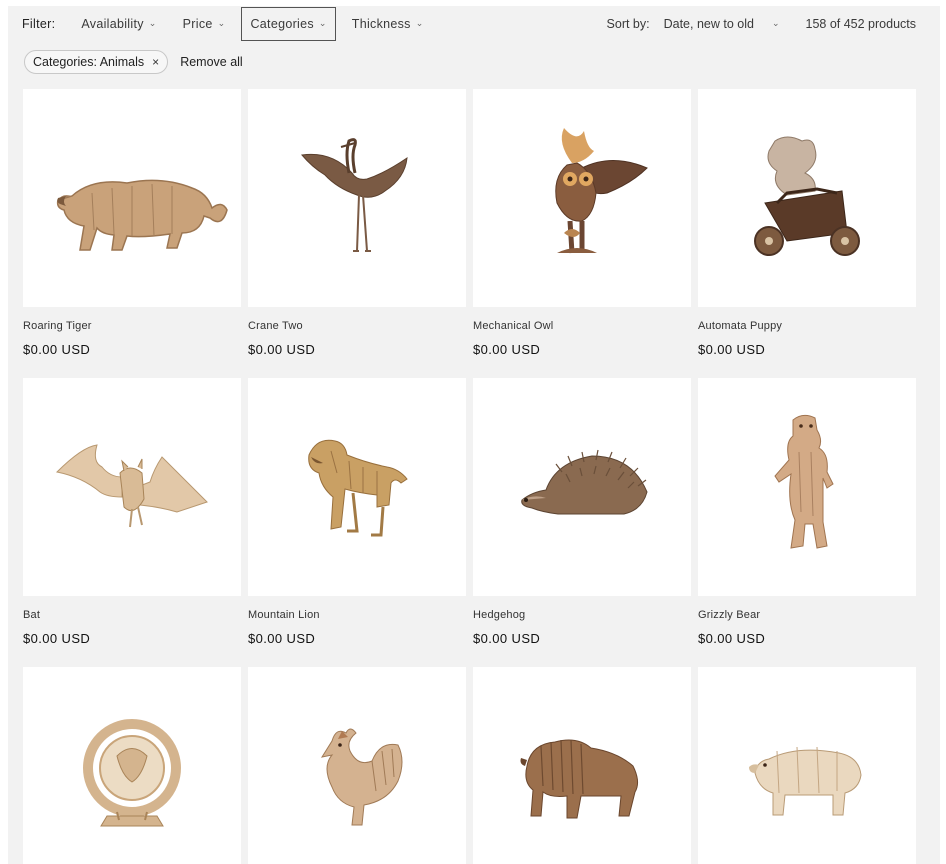 The width and height of the screenshot is (946, 864). I want to click on product-image-bison, so click(582, 765).